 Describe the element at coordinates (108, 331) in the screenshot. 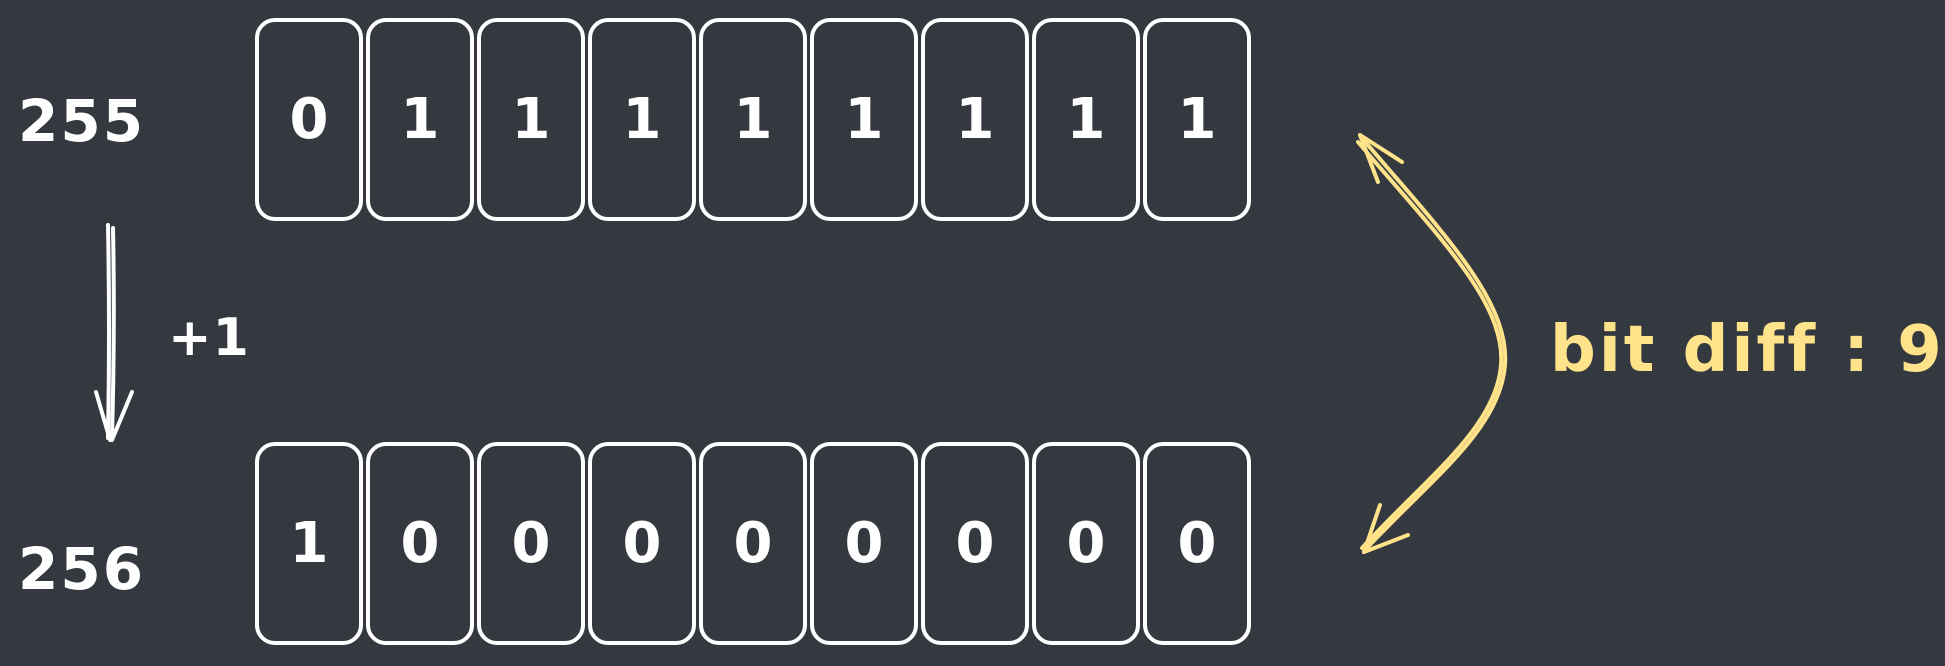

I see `increment-arrow-shaft` at that location.